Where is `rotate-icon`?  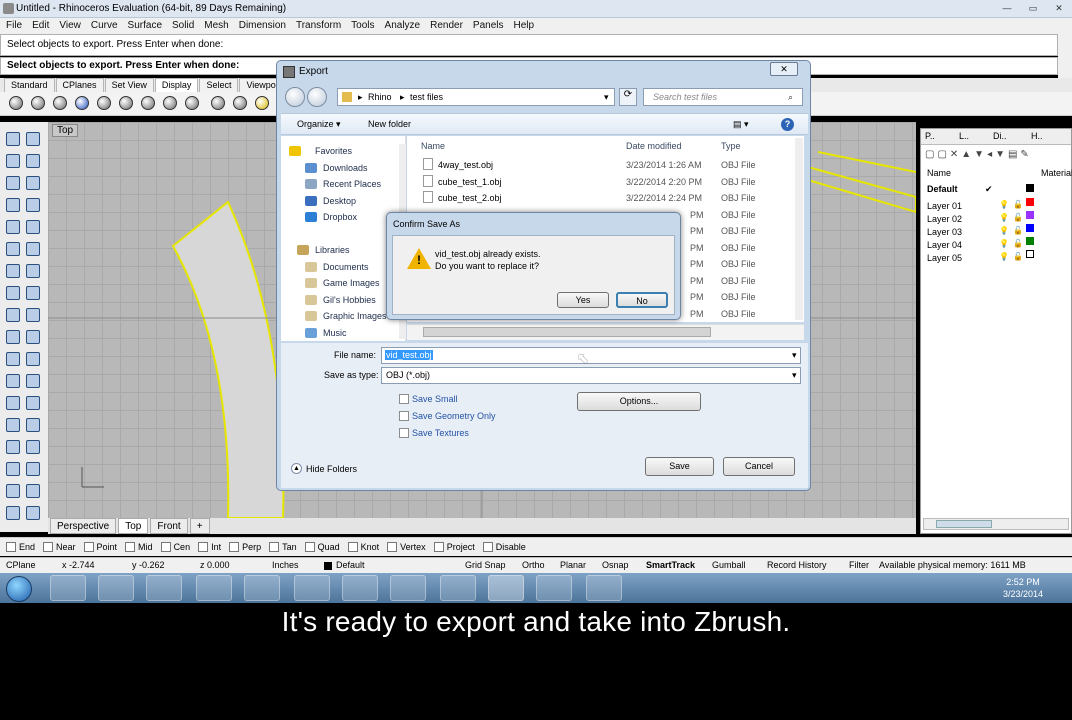
rotate-icon is located at coordinates (33, 359).